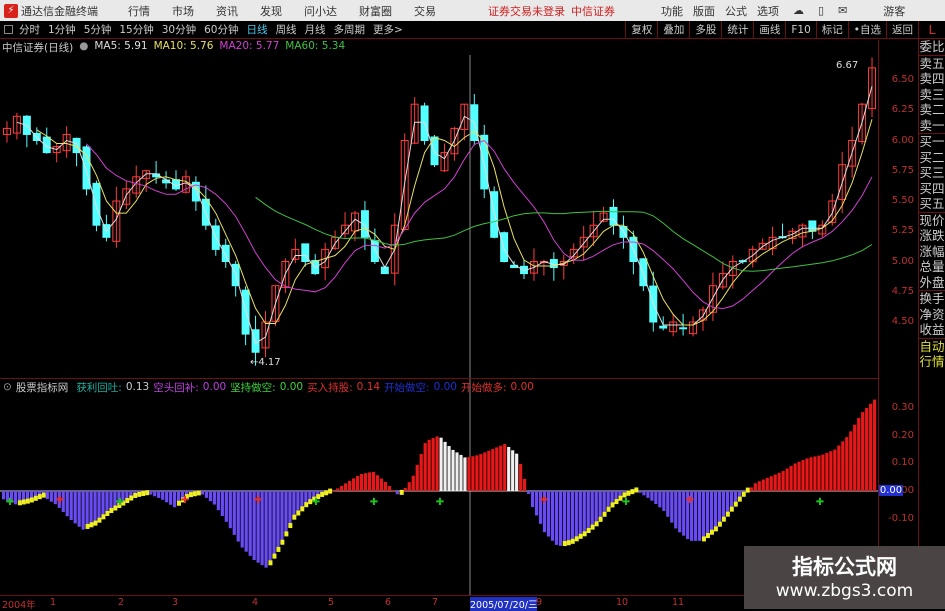 Image resolution: width=945 pixels, height=611 pixels. I want to click on ind-label-2: 坚持做空:, so click(253, 387).